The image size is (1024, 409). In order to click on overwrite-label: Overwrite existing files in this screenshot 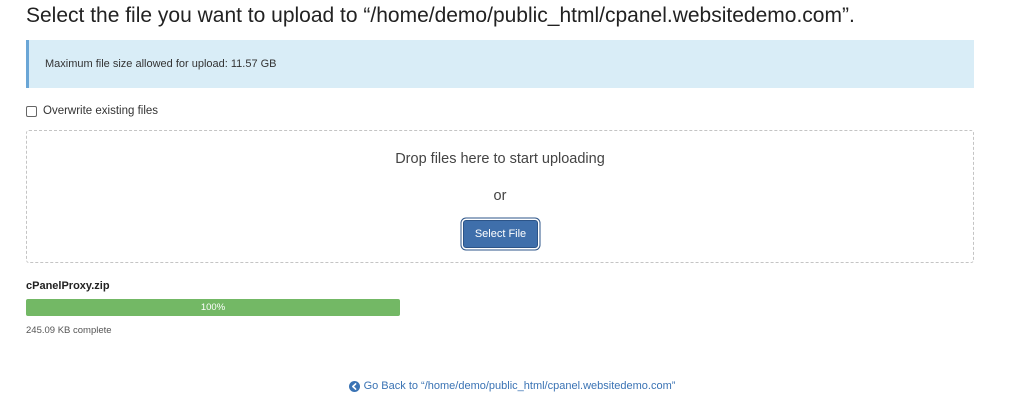, I will do `click(101, 111)`.